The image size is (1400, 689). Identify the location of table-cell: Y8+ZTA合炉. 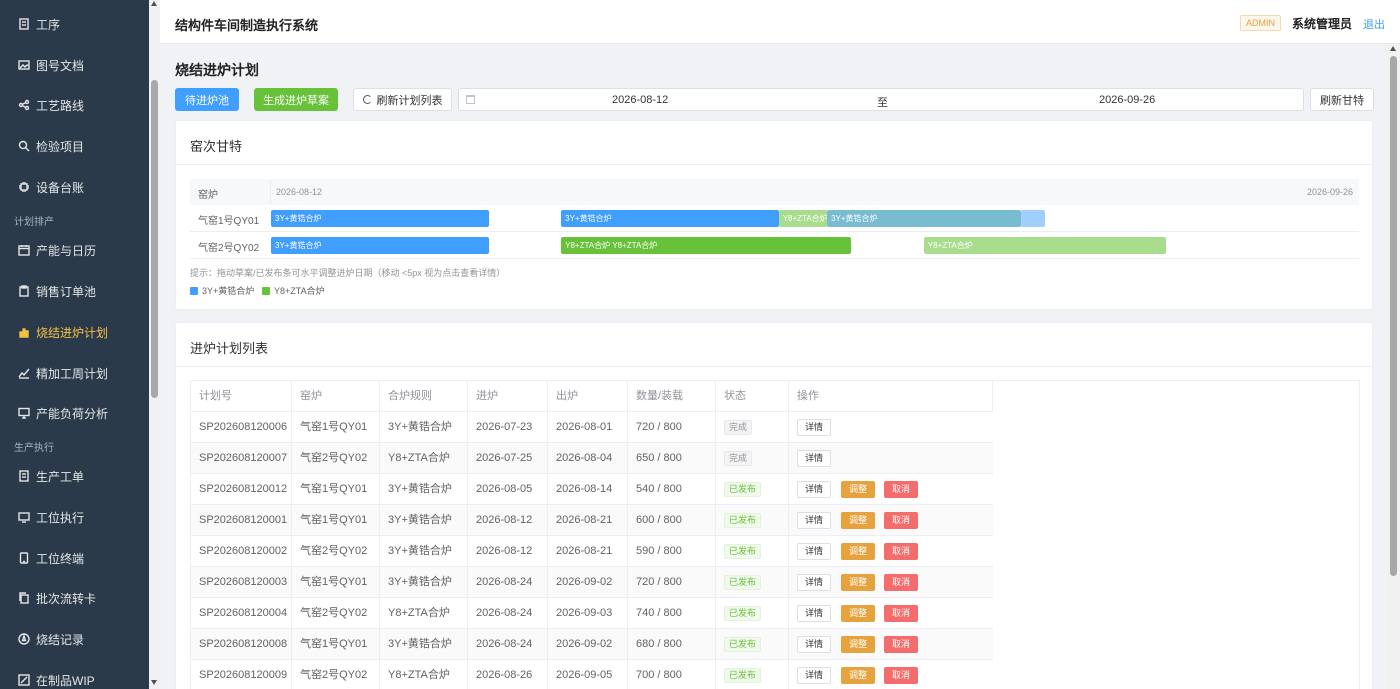
(424, 674).